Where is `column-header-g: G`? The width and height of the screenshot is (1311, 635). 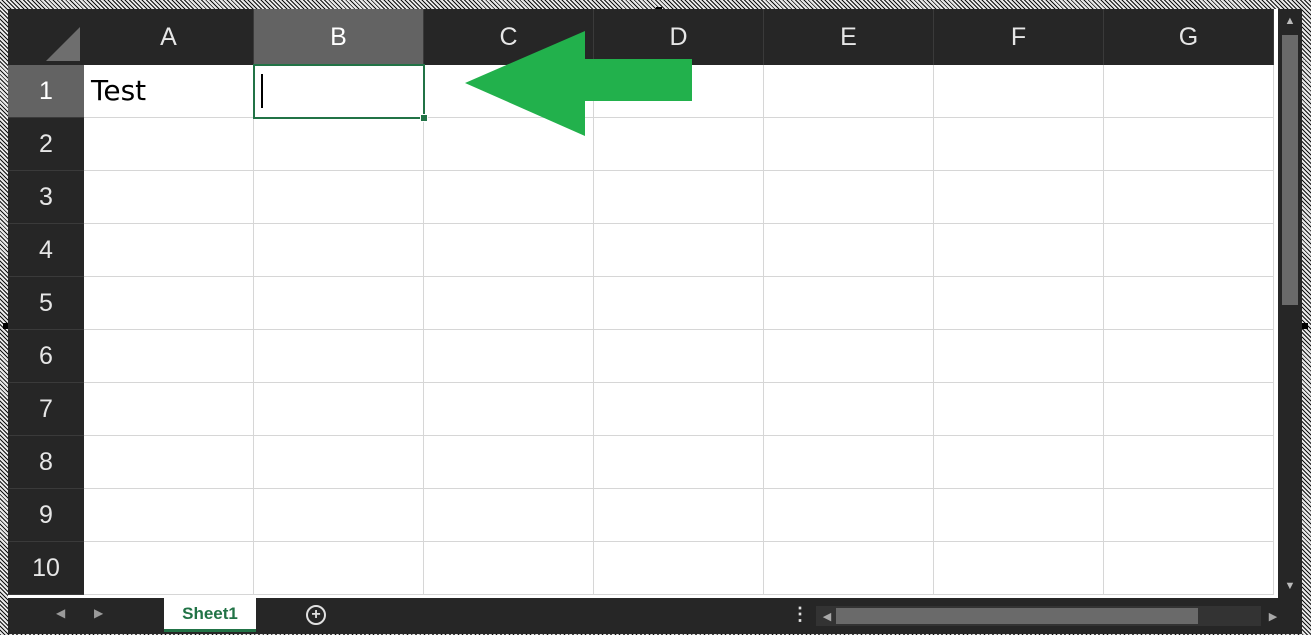 column-header-g: G is located at coordinates (1189, 37).